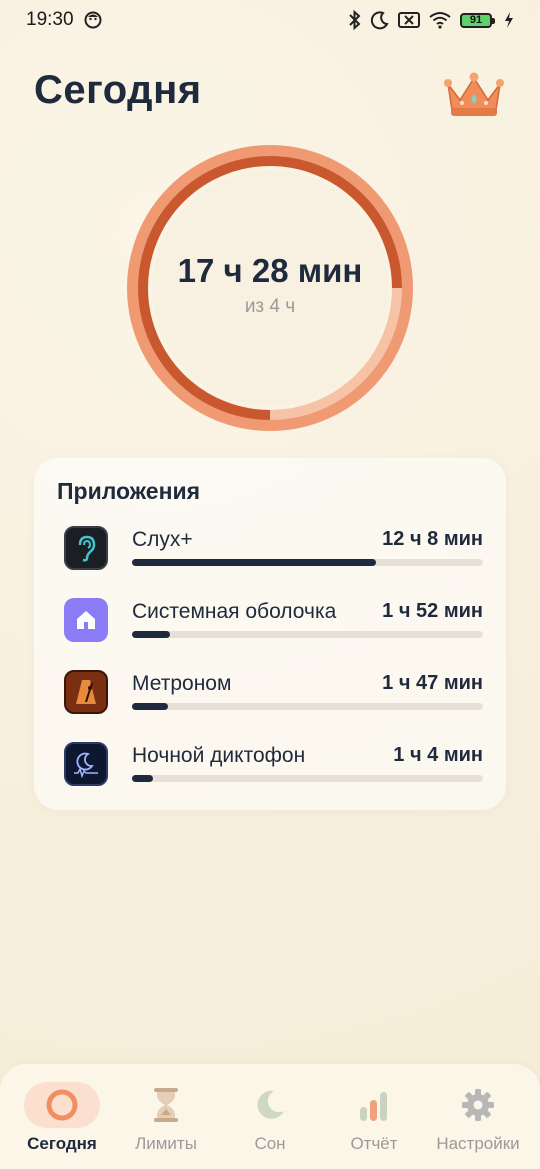  What do you see at coordinates (50, 19) in the screenshot?
I see `status-time: 19:30` at bounding box center [50, 19].